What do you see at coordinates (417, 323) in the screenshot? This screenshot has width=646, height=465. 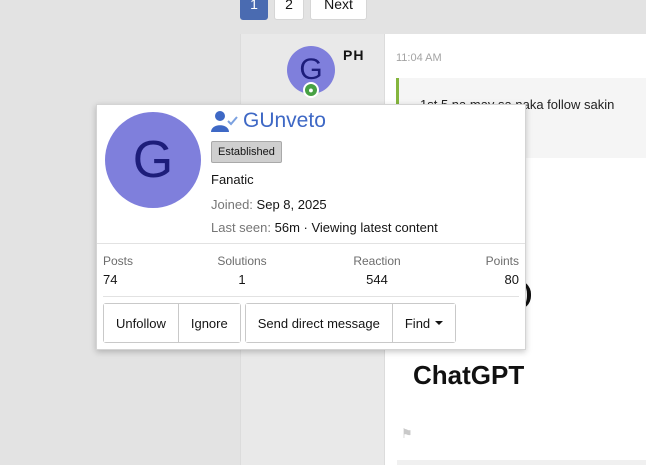 I see `find-label: Find` at bounding box center [417, 323].